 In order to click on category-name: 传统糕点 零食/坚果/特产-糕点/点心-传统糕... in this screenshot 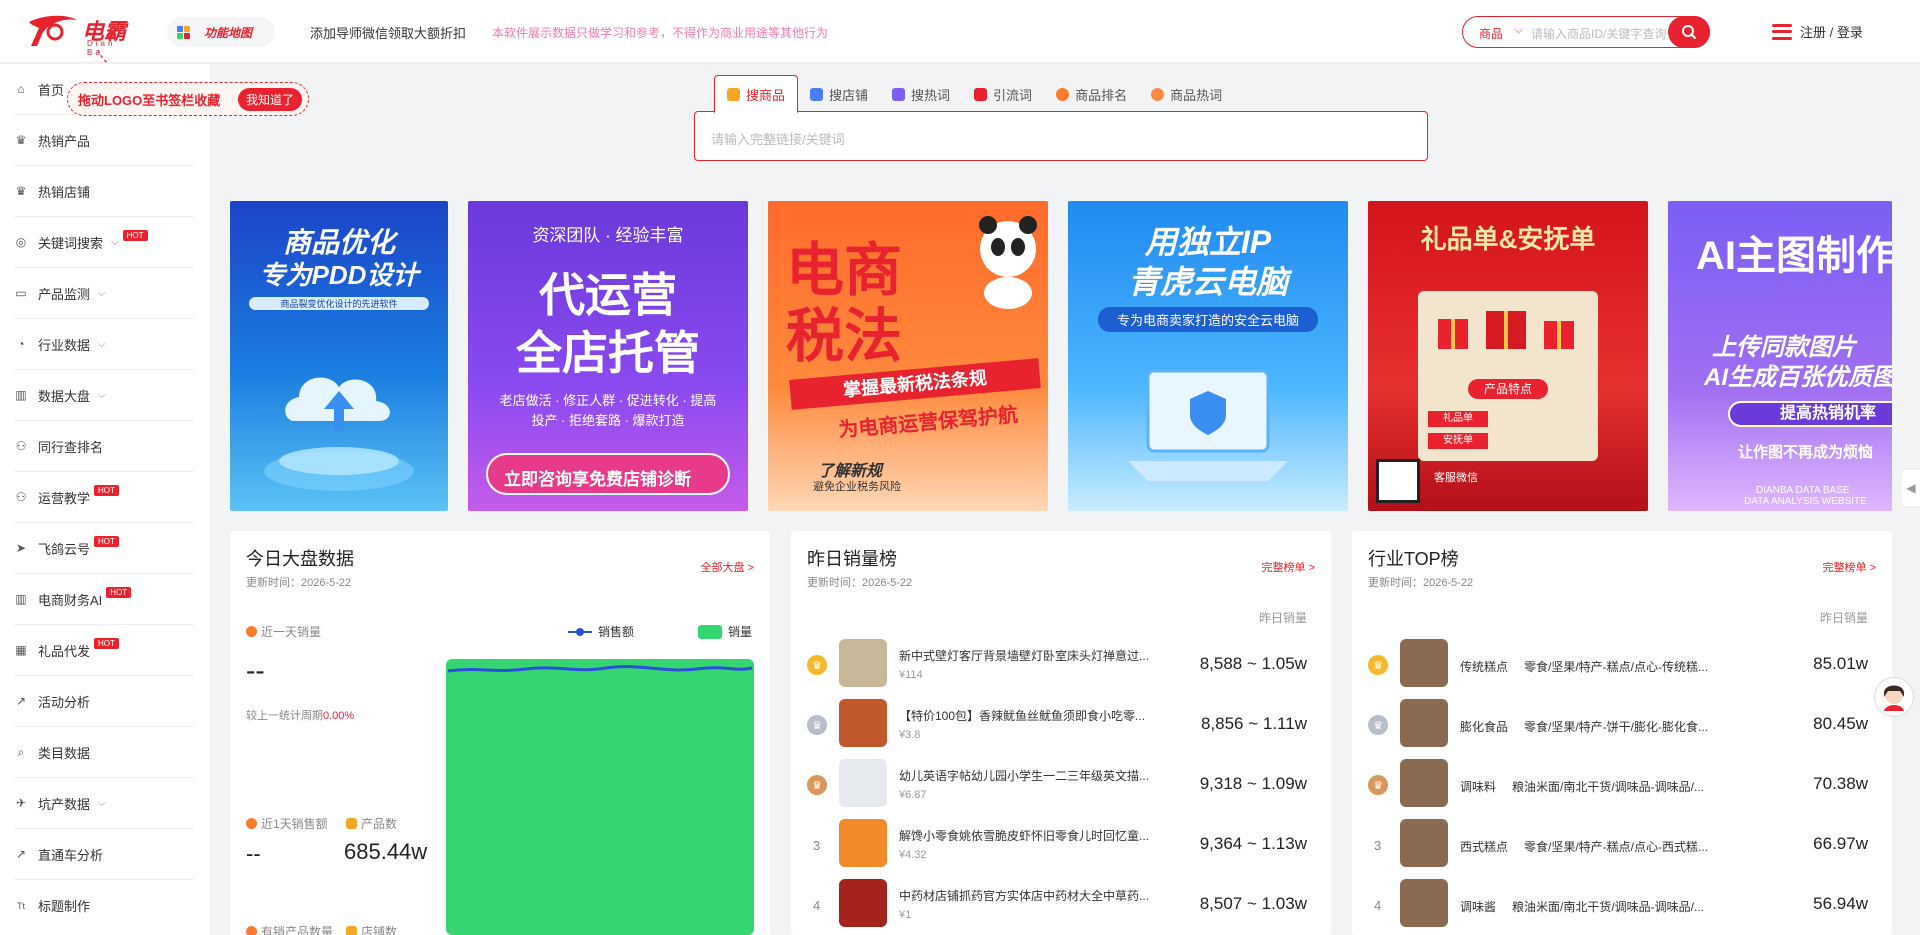, I will do `click(1584, 666)`.